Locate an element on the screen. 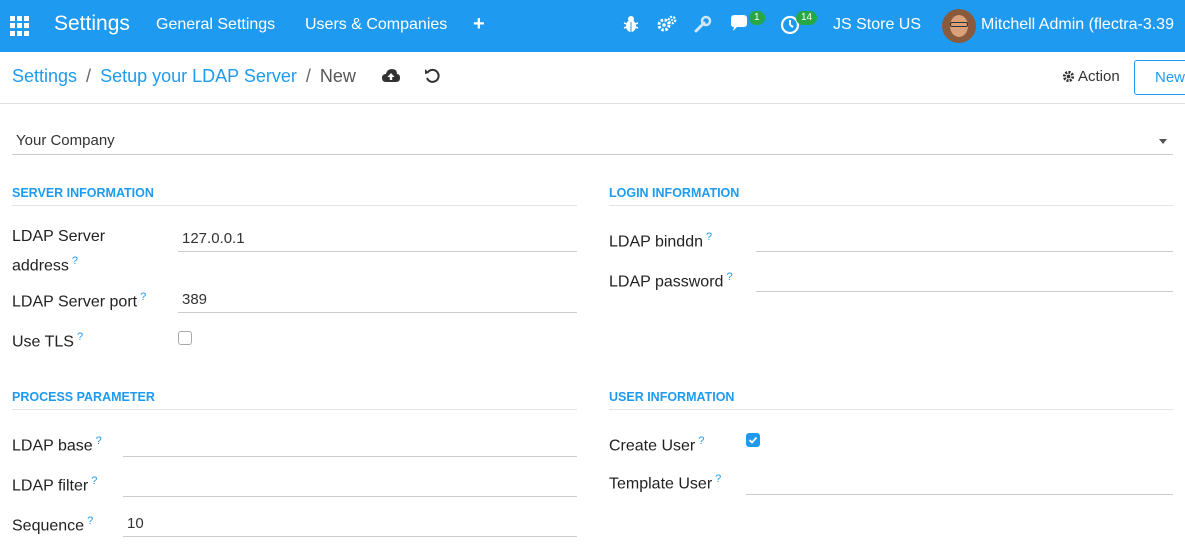  use-tls-checkbox is located at coordinates (185, 338).